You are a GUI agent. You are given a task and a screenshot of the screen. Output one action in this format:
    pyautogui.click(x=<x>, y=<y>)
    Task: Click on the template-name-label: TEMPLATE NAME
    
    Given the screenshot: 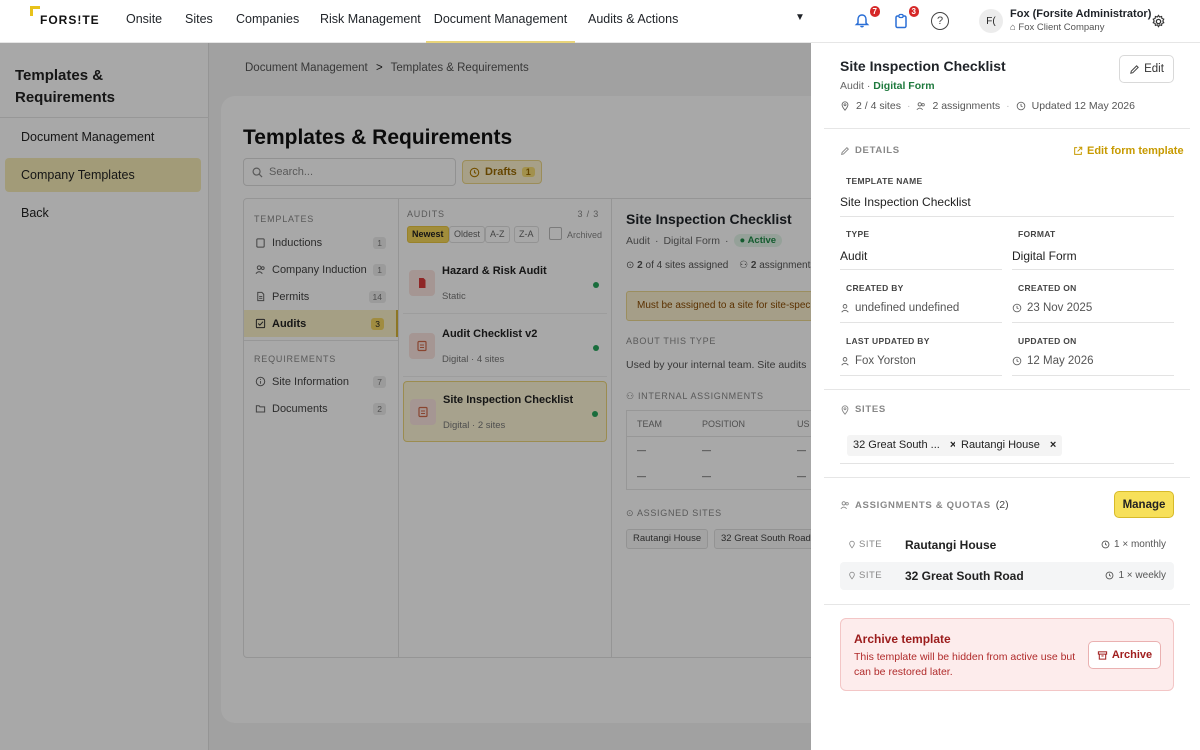 What is the action you would take?
    pyautogui.click(x=884, y=181)
    